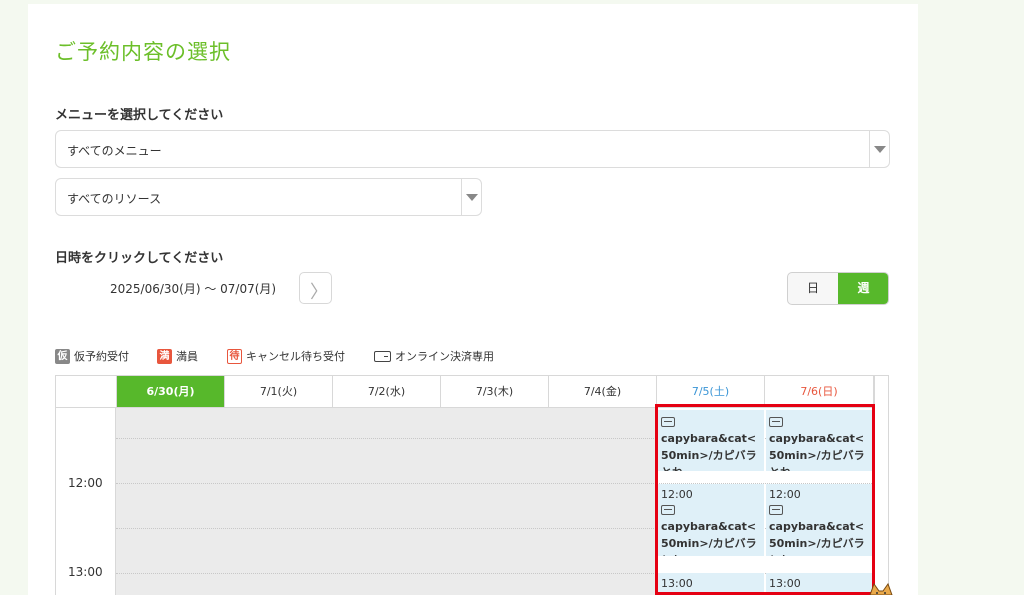 This screenshot has height=595, width=1024. What do you see at coordinates (863, 288) in the screenshot?
I see `view-week-button: 週` at bounding box center [863, 288].